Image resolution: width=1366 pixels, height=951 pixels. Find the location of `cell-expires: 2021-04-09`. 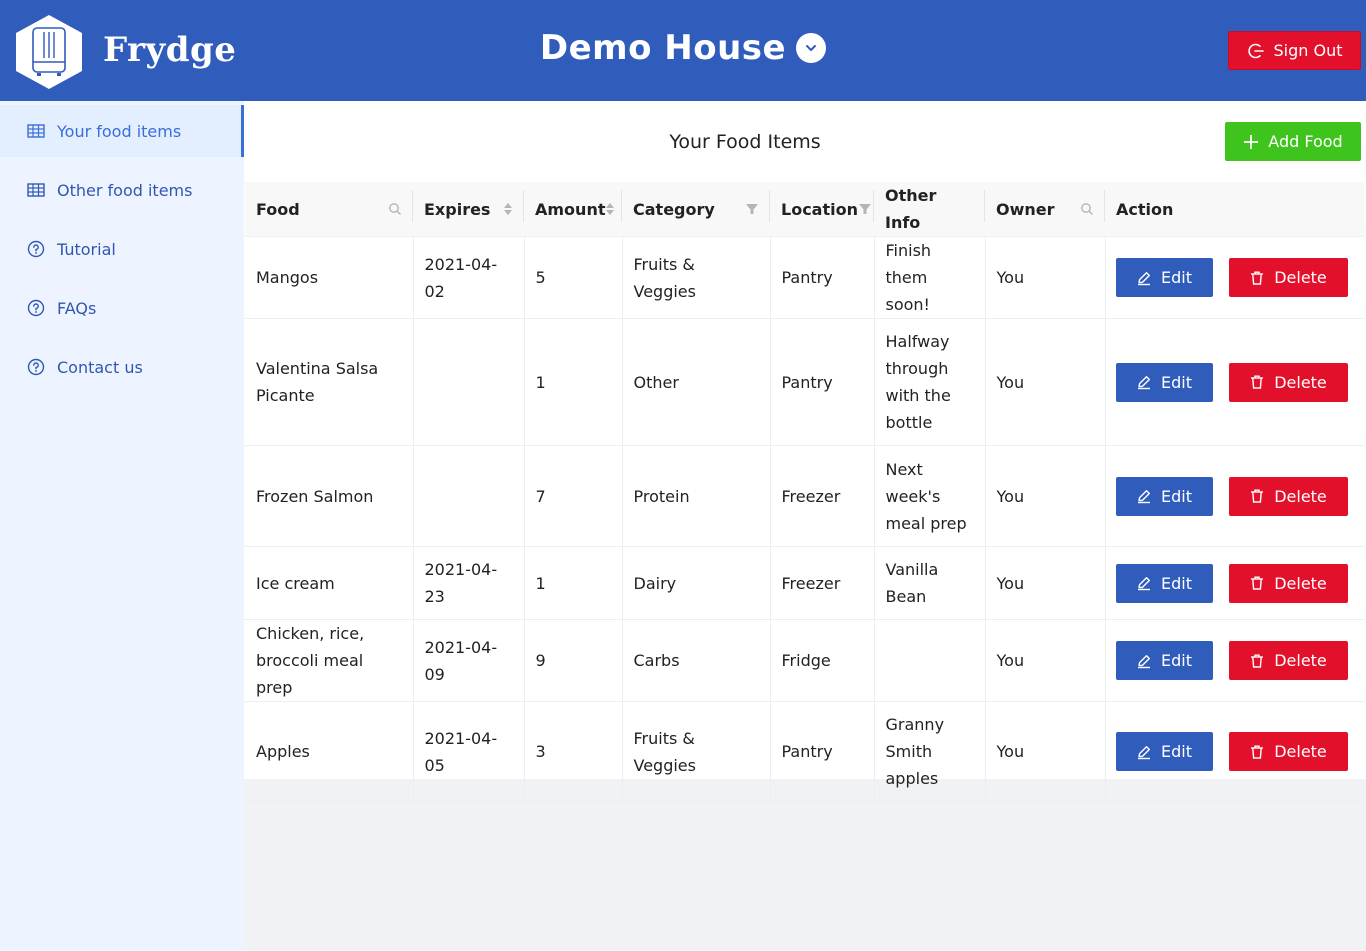

cell-expires: 2021-04-09 is located at coordinates (469, 660).